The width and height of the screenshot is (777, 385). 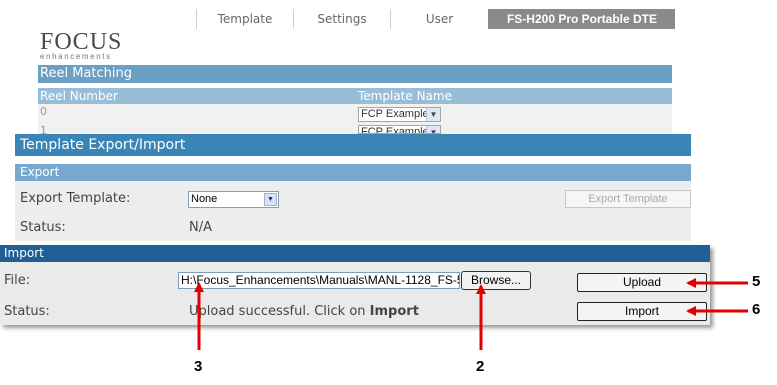 What do you see at coordinates (756, 309) in the screenshot?
I see `callout-6: 6` at bounding box center [756, 309].